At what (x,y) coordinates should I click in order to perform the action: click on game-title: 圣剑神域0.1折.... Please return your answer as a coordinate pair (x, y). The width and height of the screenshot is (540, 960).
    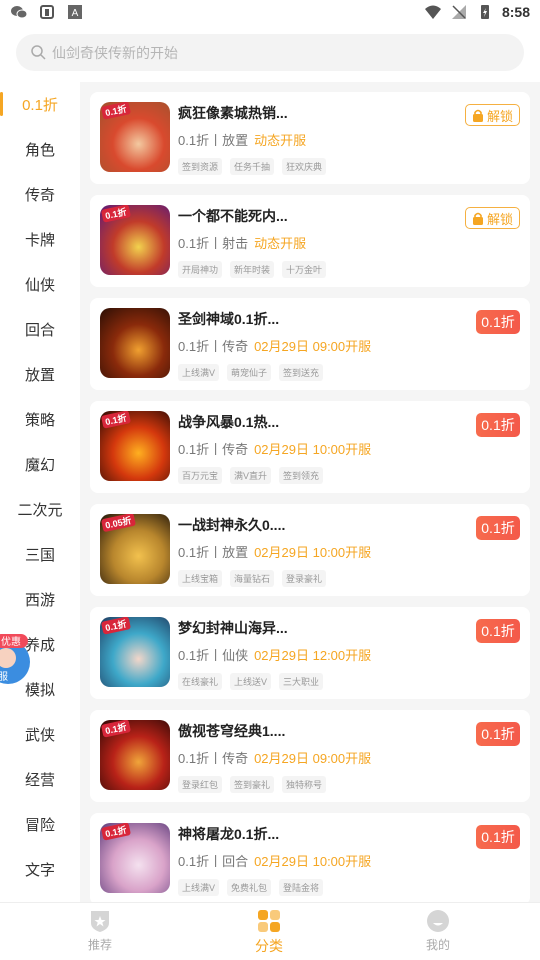
    Looking at the image, I should click on (229, 319).